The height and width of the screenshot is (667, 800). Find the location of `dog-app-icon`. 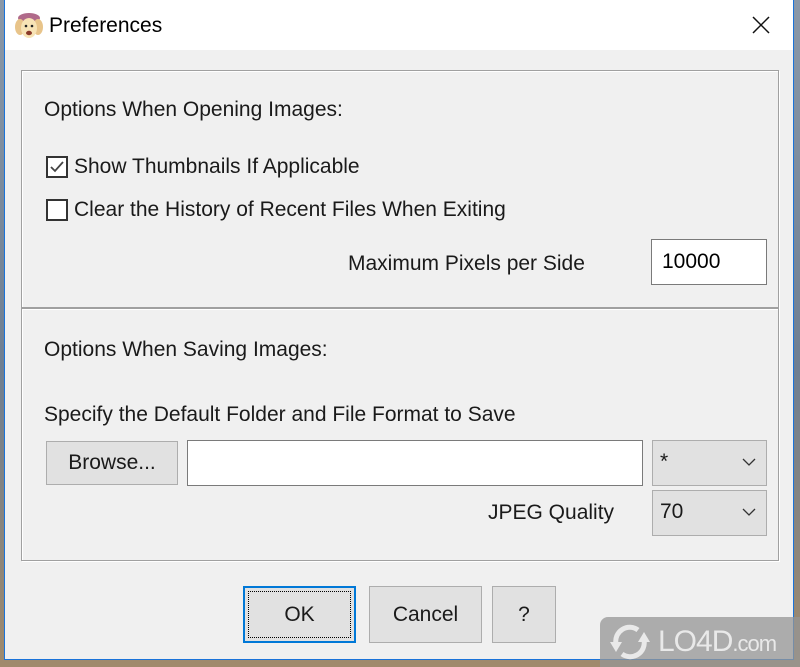

dog-app-icon is located at coordinates (29, 25).